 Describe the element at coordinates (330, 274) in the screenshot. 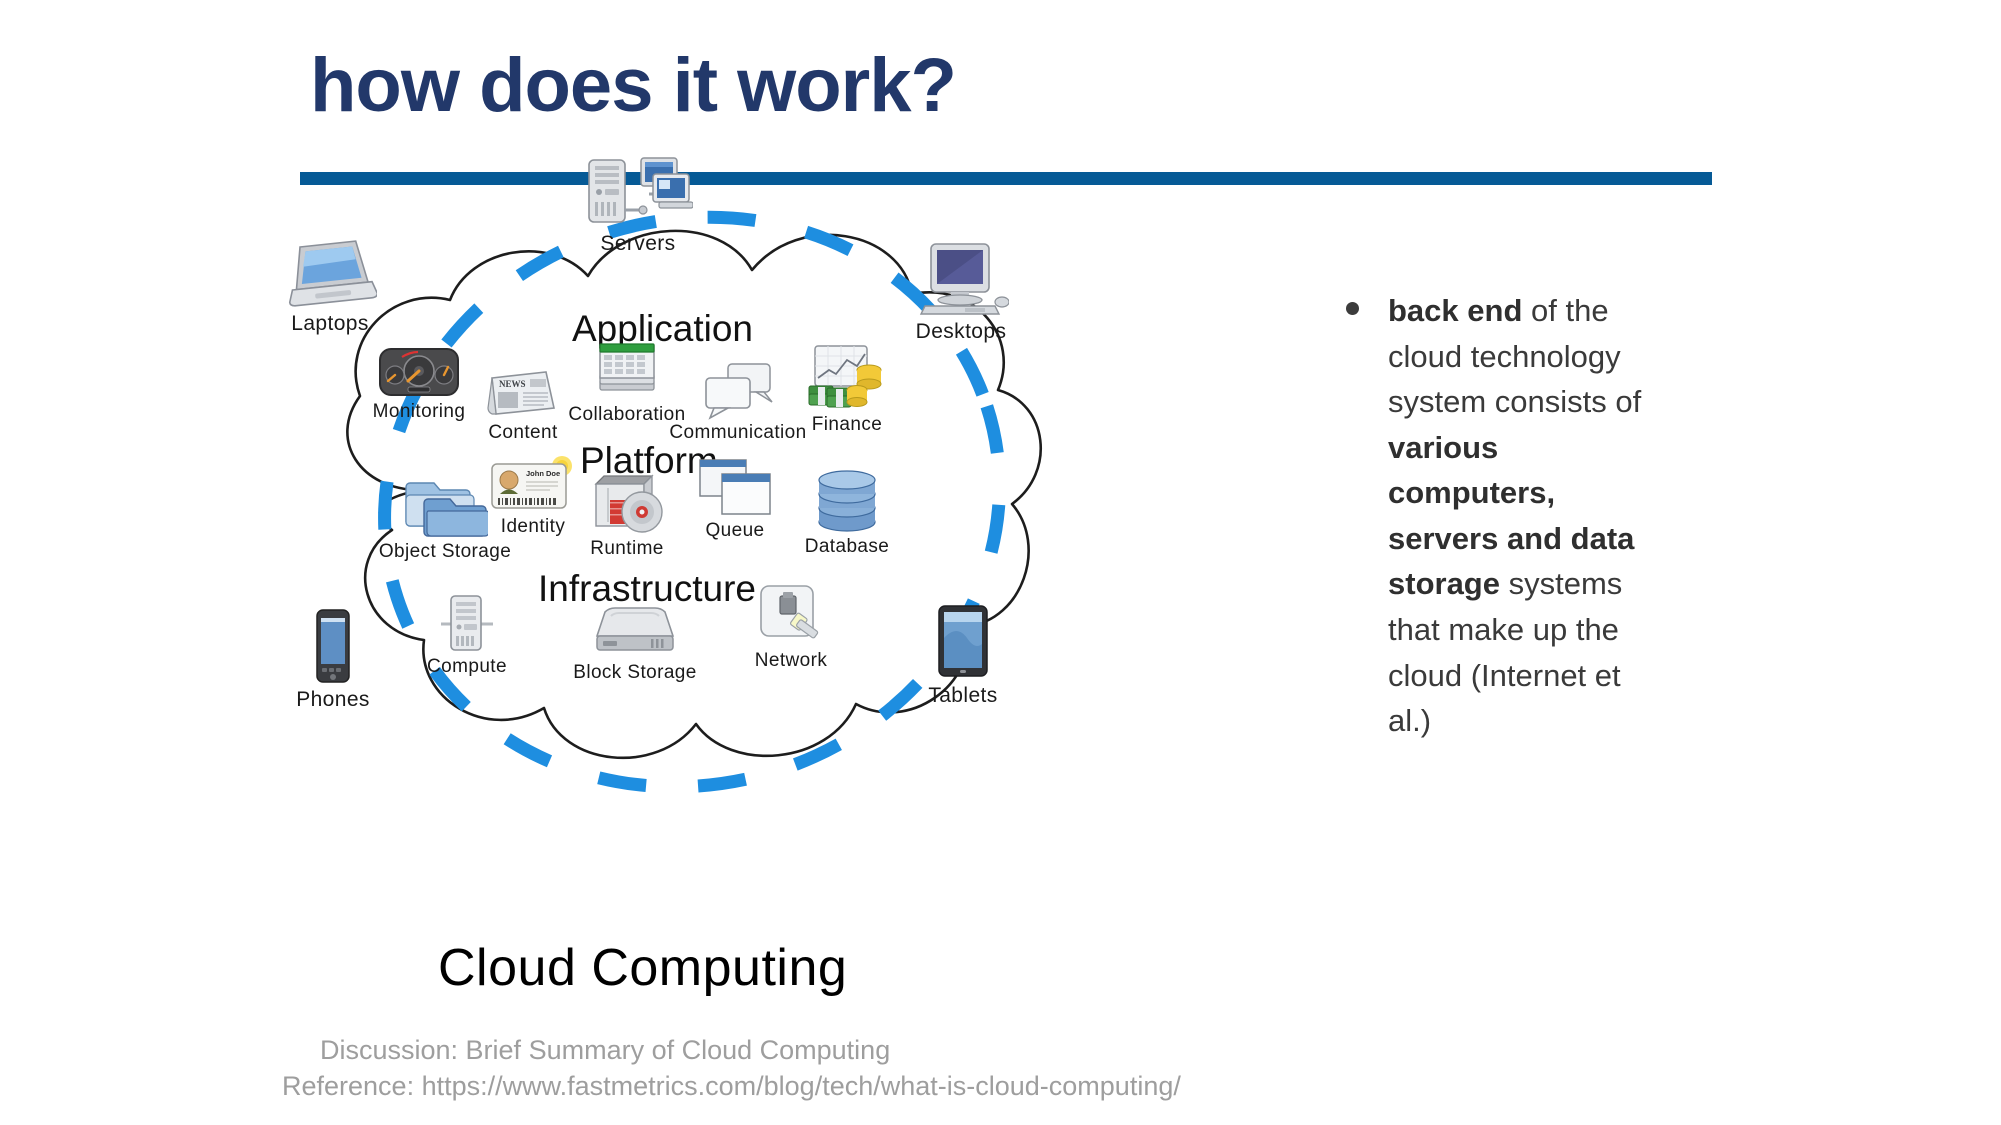

I see `laptop-icon` at that location.